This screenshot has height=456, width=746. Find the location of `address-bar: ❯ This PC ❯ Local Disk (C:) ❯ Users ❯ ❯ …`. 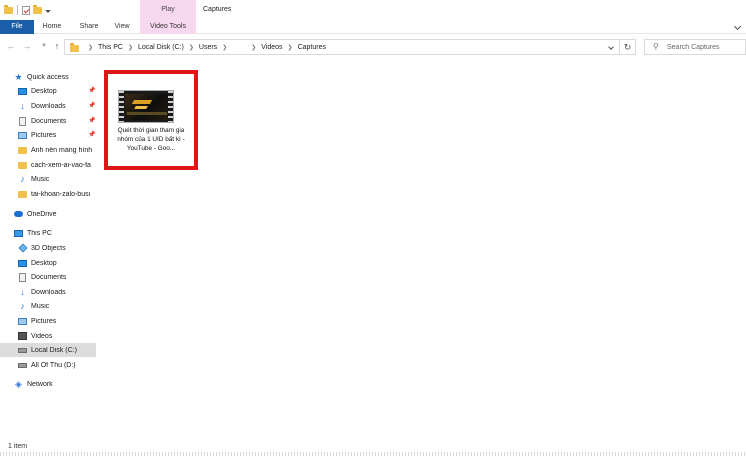

address-bar: ❯ This PC ❯ Local Disk (C:) ❯ Users ❯ ❯ … is located at coordinates (342, 47).